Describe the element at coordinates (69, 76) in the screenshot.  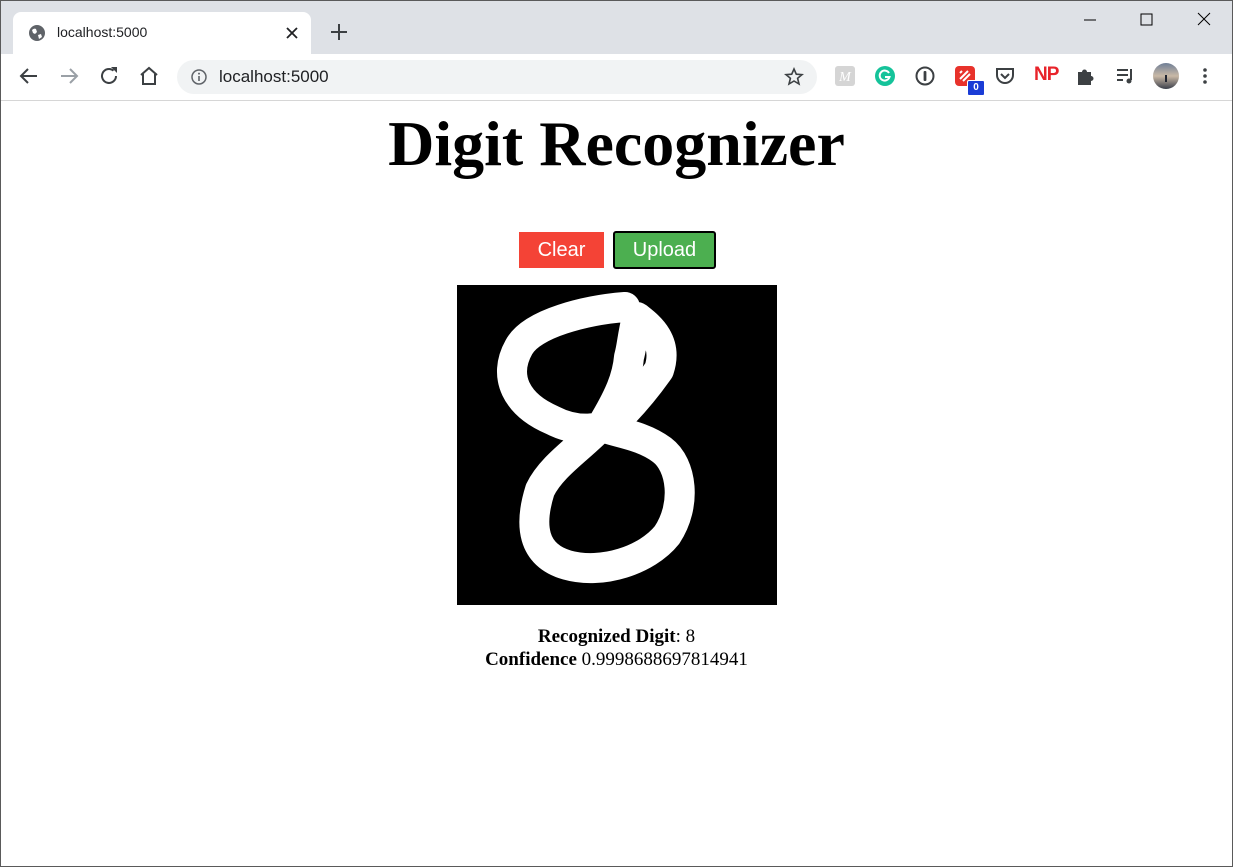
I see `forward-icon` at that location.